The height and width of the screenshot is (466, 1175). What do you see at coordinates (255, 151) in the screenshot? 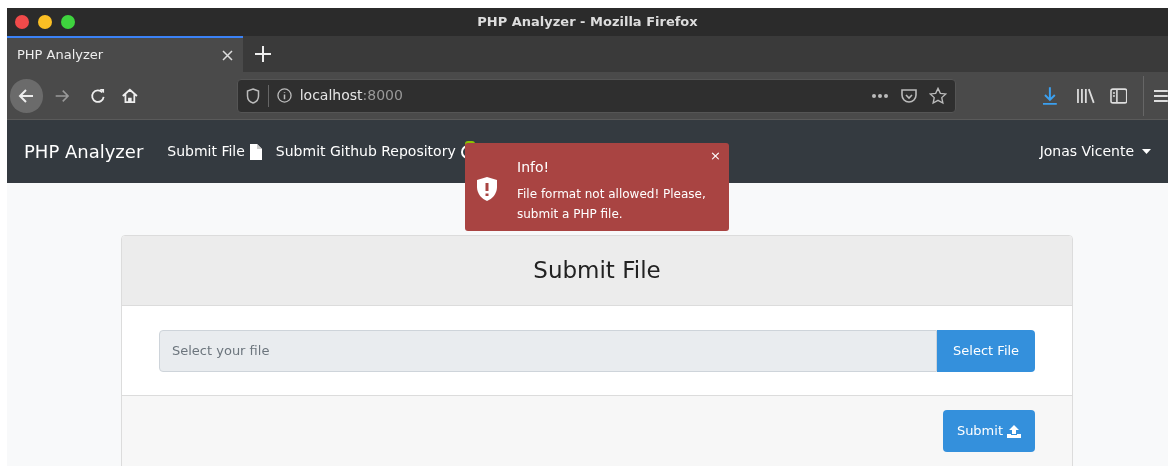
I see `file-icon` at bounding box center [255, 151].